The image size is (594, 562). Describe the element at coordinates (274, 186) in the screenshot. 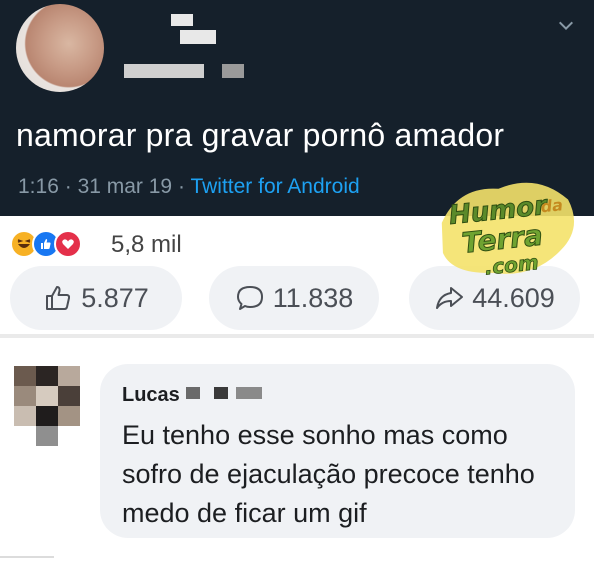

I see `tweet-source-link: Twitter for Android` at that location.